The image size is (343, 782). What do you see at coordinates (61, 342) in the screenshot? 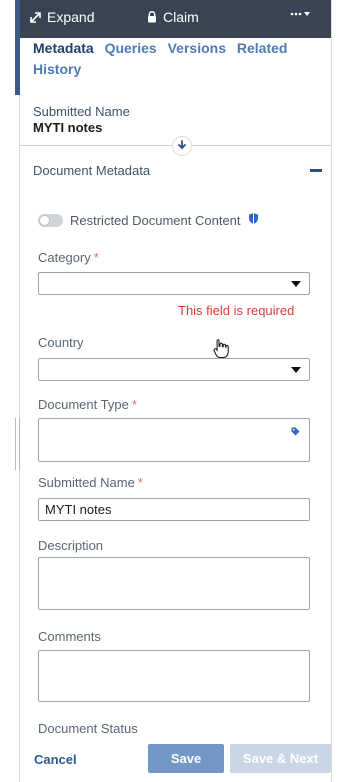
I see `country-label: Country` at bounding box center [61, 342].